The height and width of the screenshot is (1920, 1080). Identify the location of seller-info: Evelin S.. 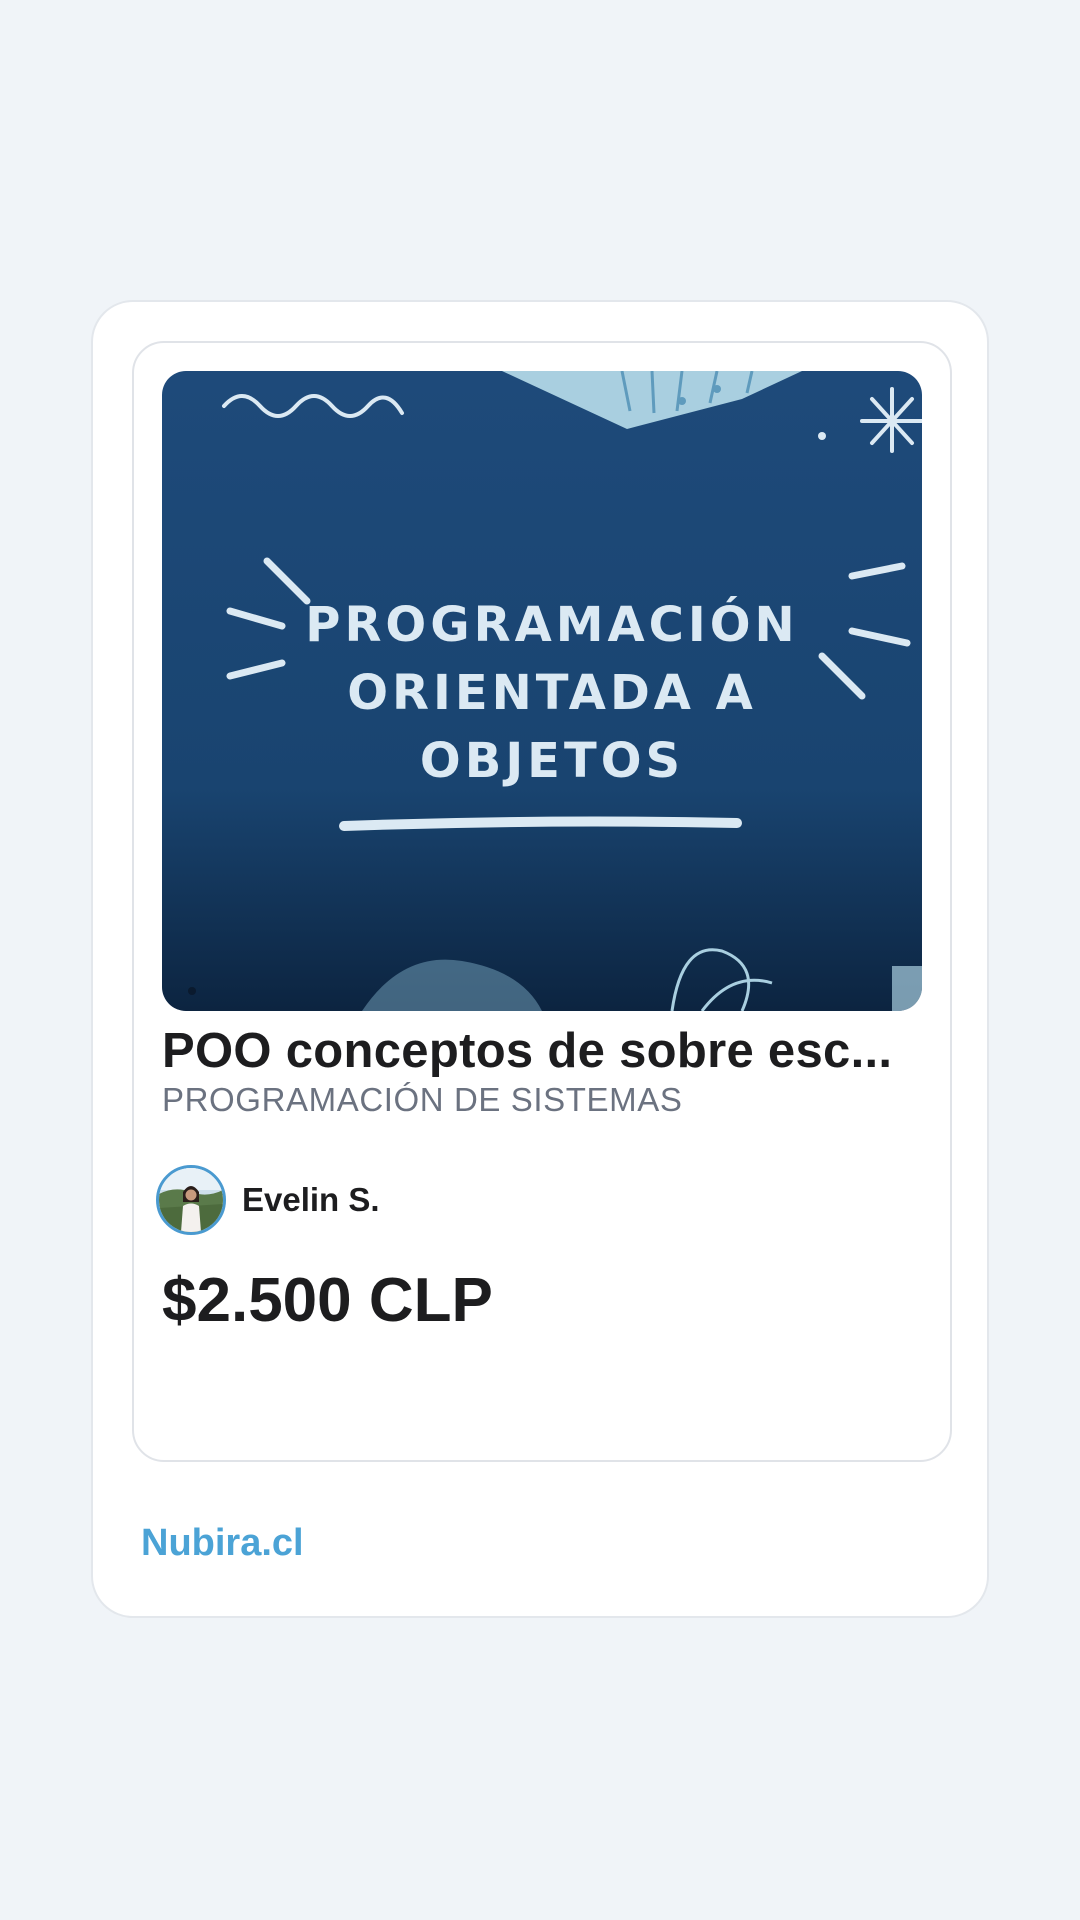
(268, 1200).